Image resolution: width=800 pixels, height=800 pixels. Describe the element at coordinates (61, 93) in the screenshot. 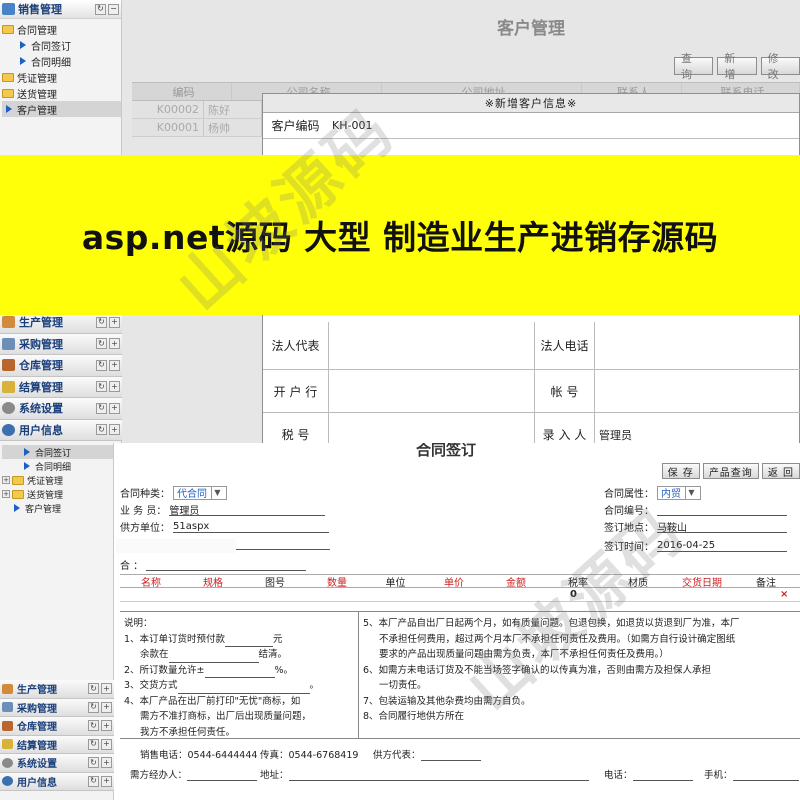

I see `tree-item-delivery: 送货管理` at that location.